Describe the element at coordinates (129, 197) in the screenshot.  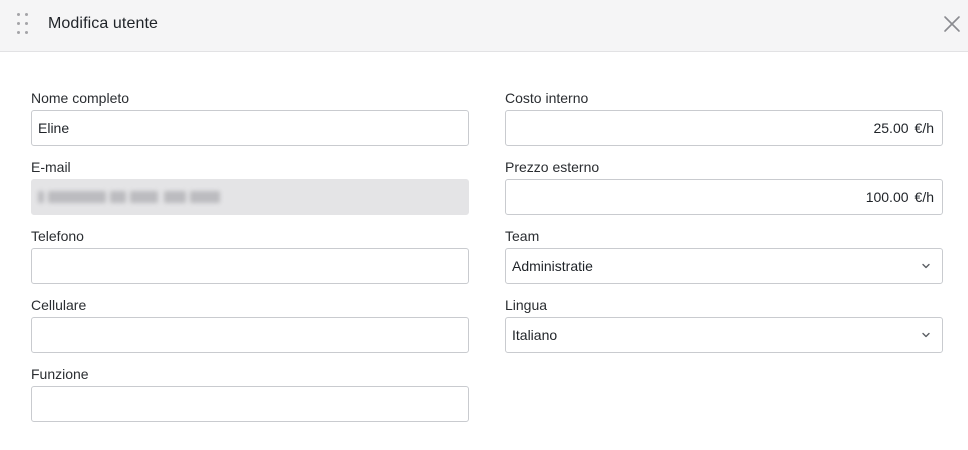
I see `email-redacted-value` at that location.